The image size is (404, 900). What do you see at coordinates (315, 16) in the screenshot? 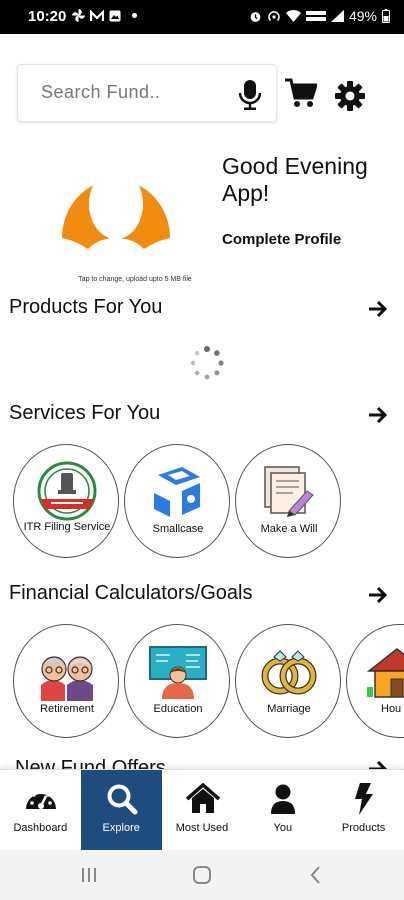
I see `volte-lte-icon` at bounding box center [315, 16].